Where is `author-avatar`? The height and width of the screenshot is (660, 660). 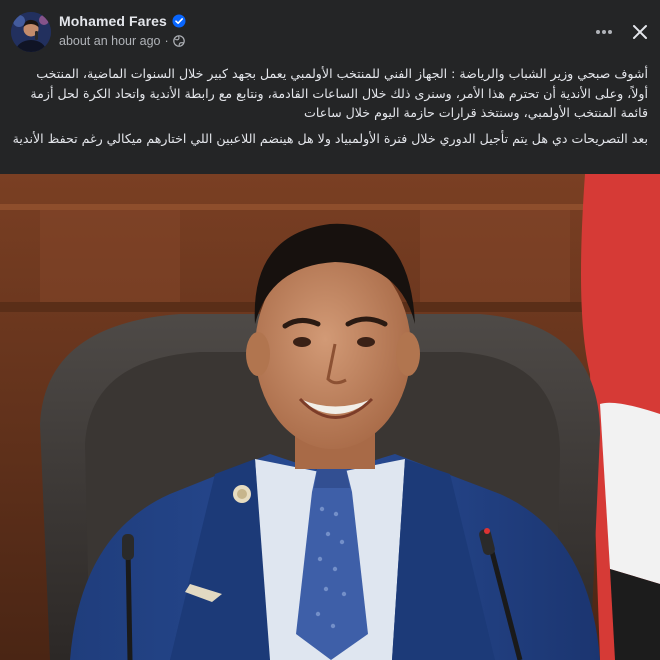
author-avatar is located at coordinates (31, 32).